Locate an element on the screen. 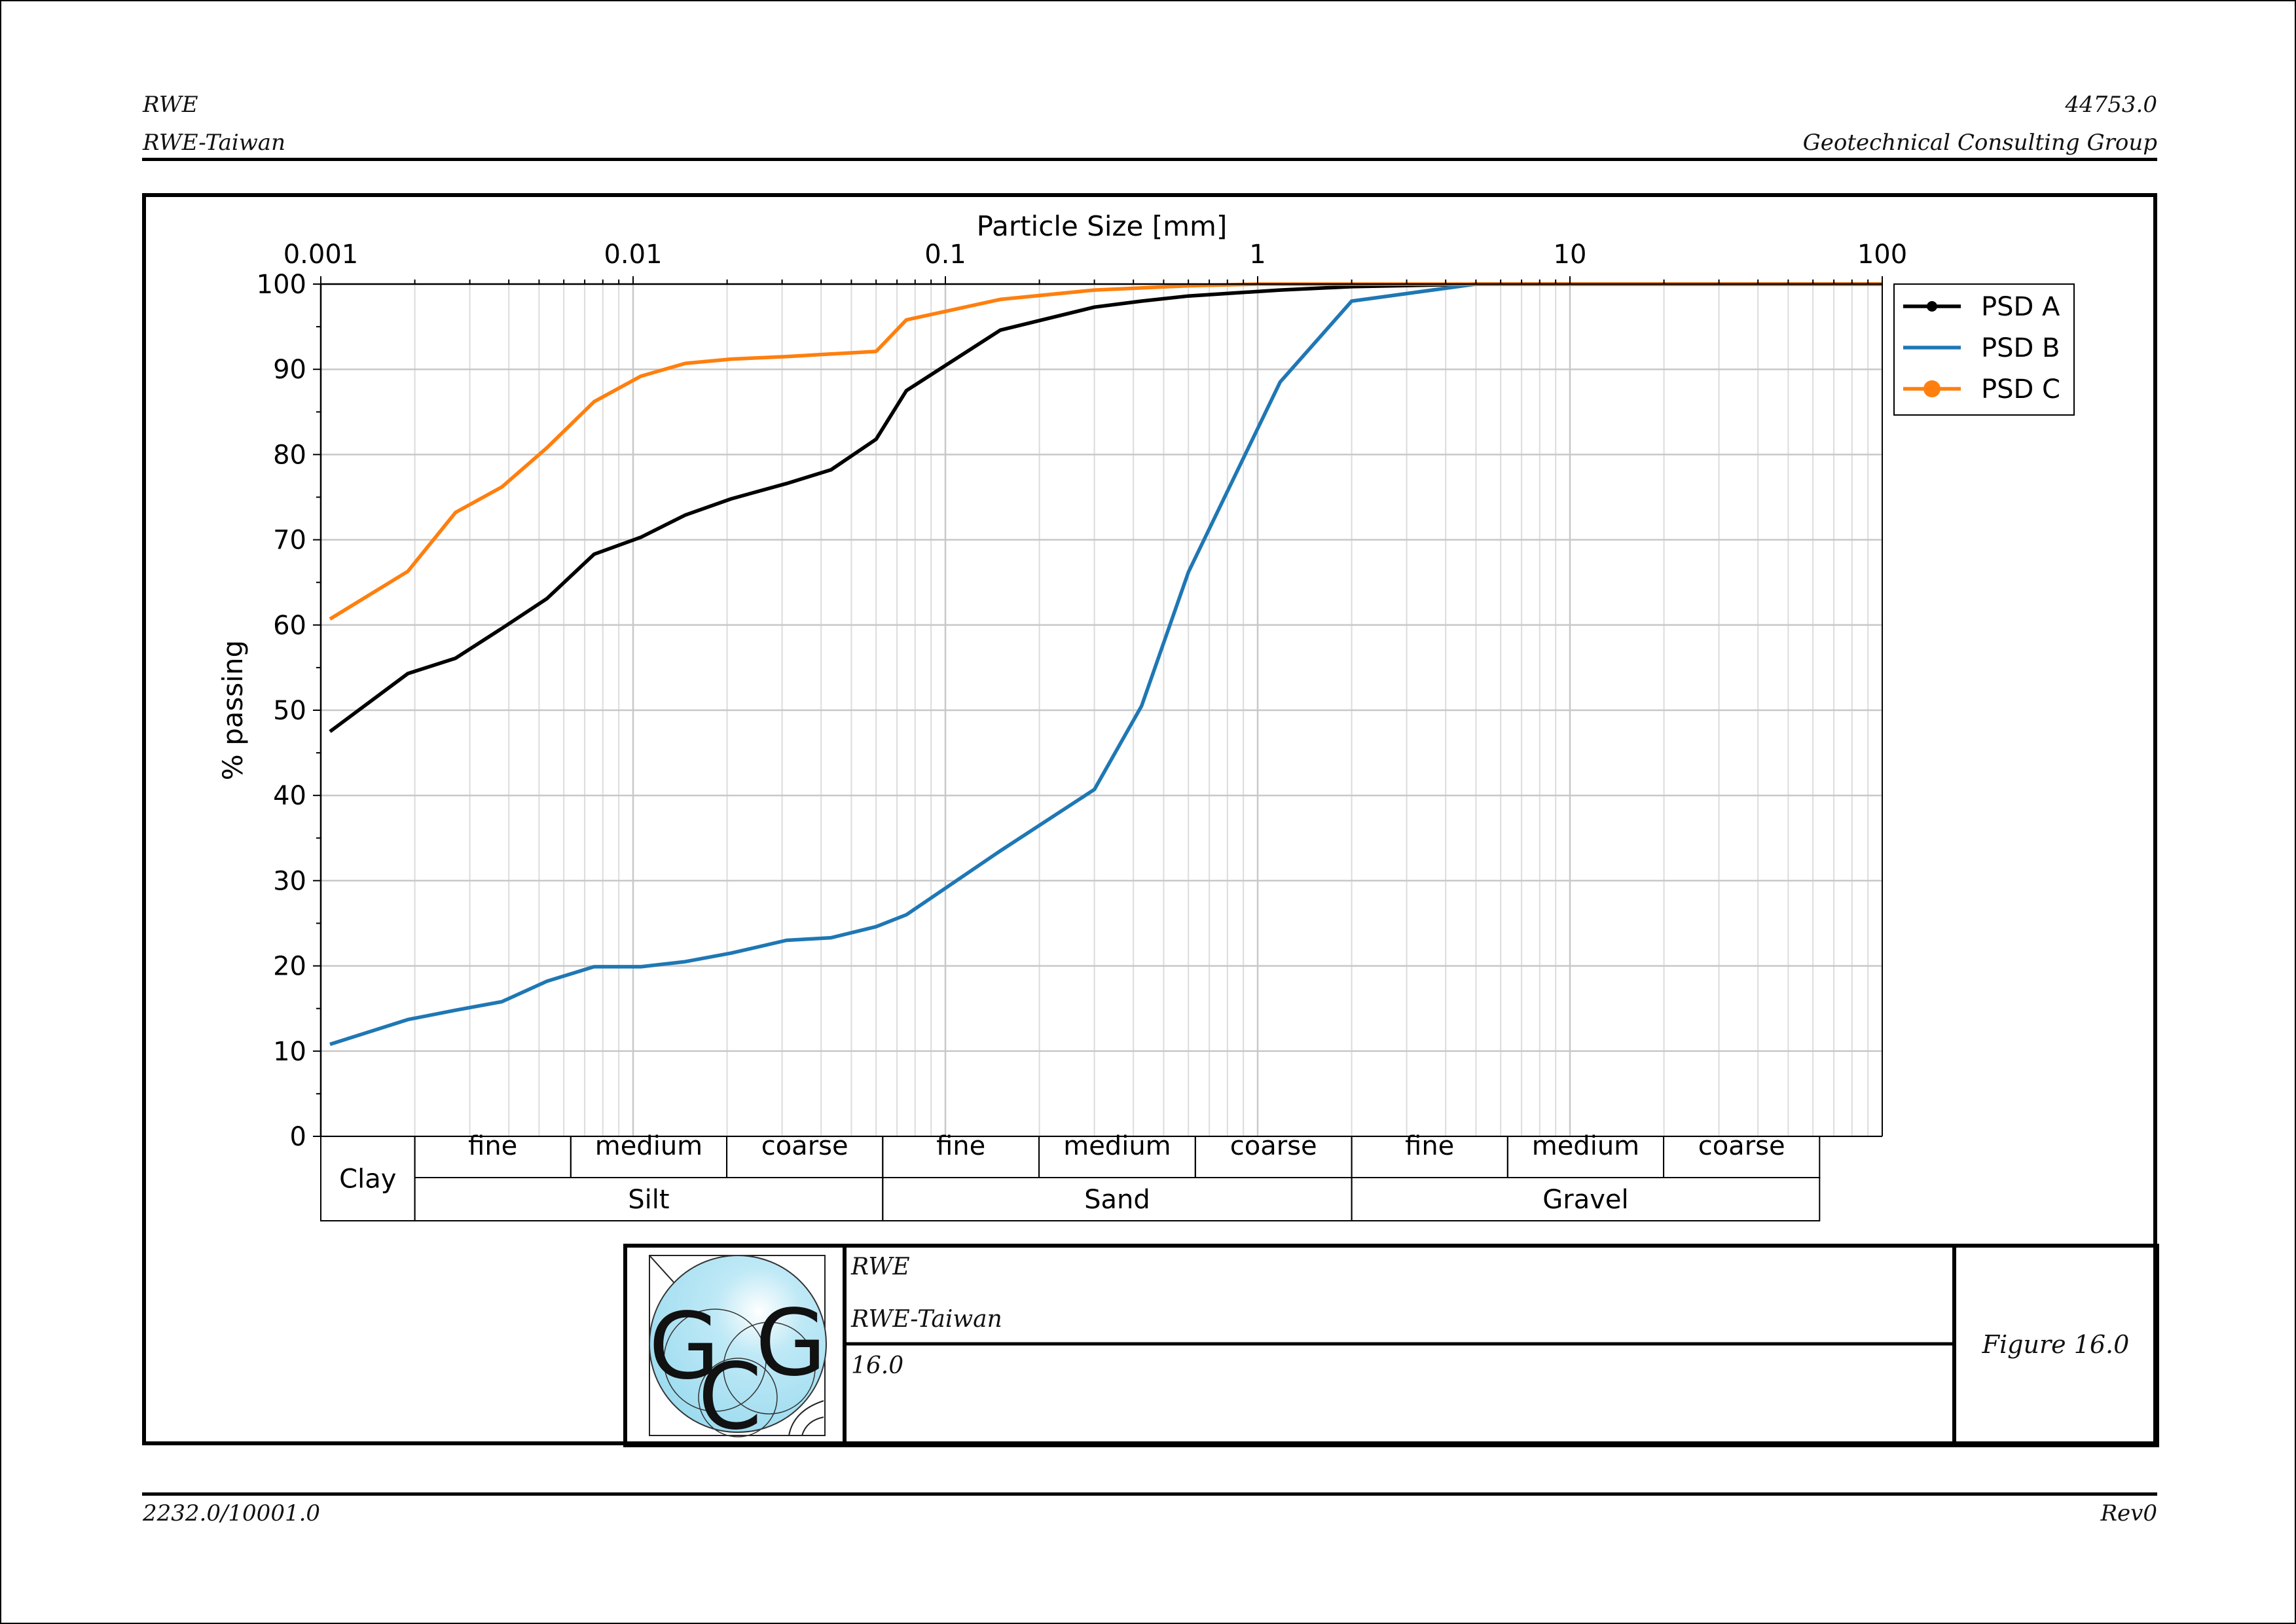  class-group-label: Gravel is located at coordinates (1585, 1200).